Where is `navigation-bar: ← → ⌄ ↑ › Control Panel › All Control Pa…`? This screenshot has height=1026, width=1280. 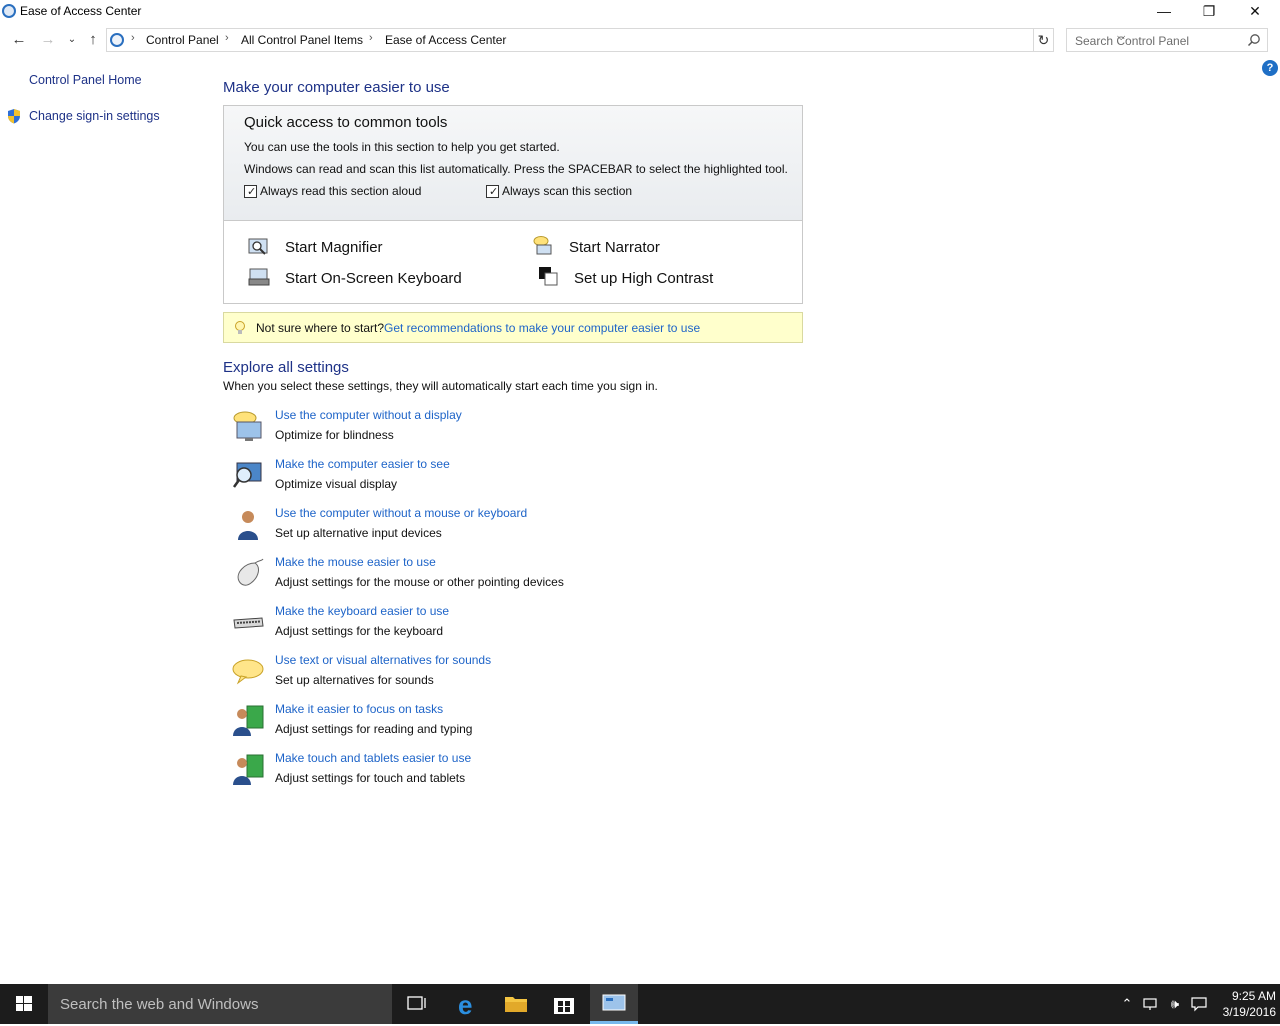
navigation-bar: ← → ⌄ ↑ › Control Panel › All Control Pa… is located at coordinates (640, 40).